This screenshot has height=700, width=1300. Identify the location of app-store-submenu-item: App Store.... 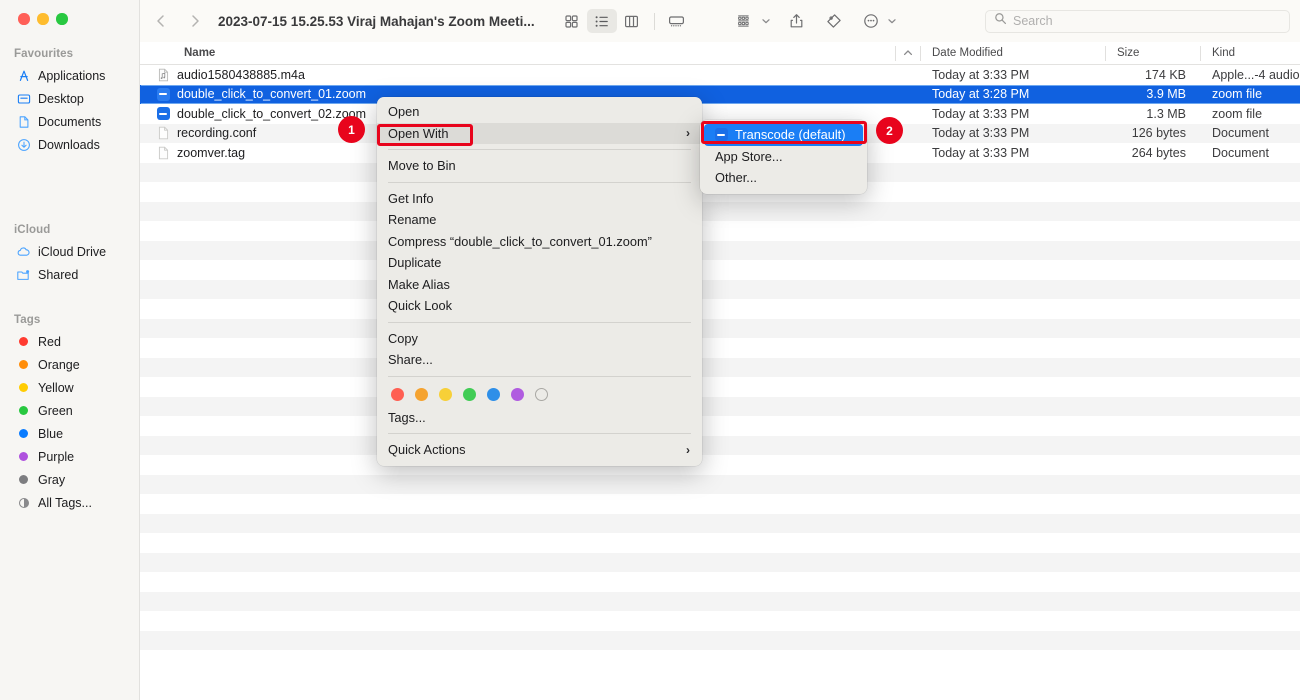
(783, 157).